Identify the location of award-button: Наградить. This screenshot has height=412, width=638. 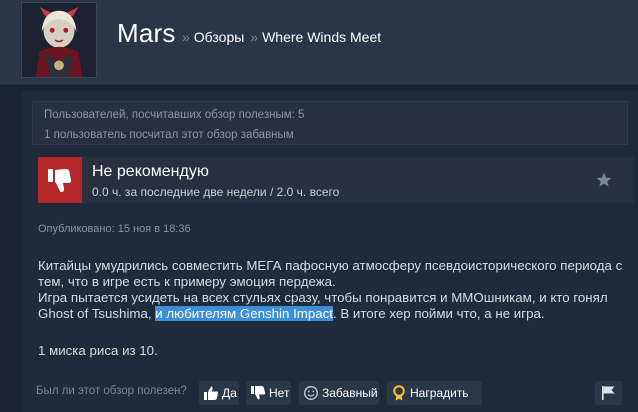
(434, 393).